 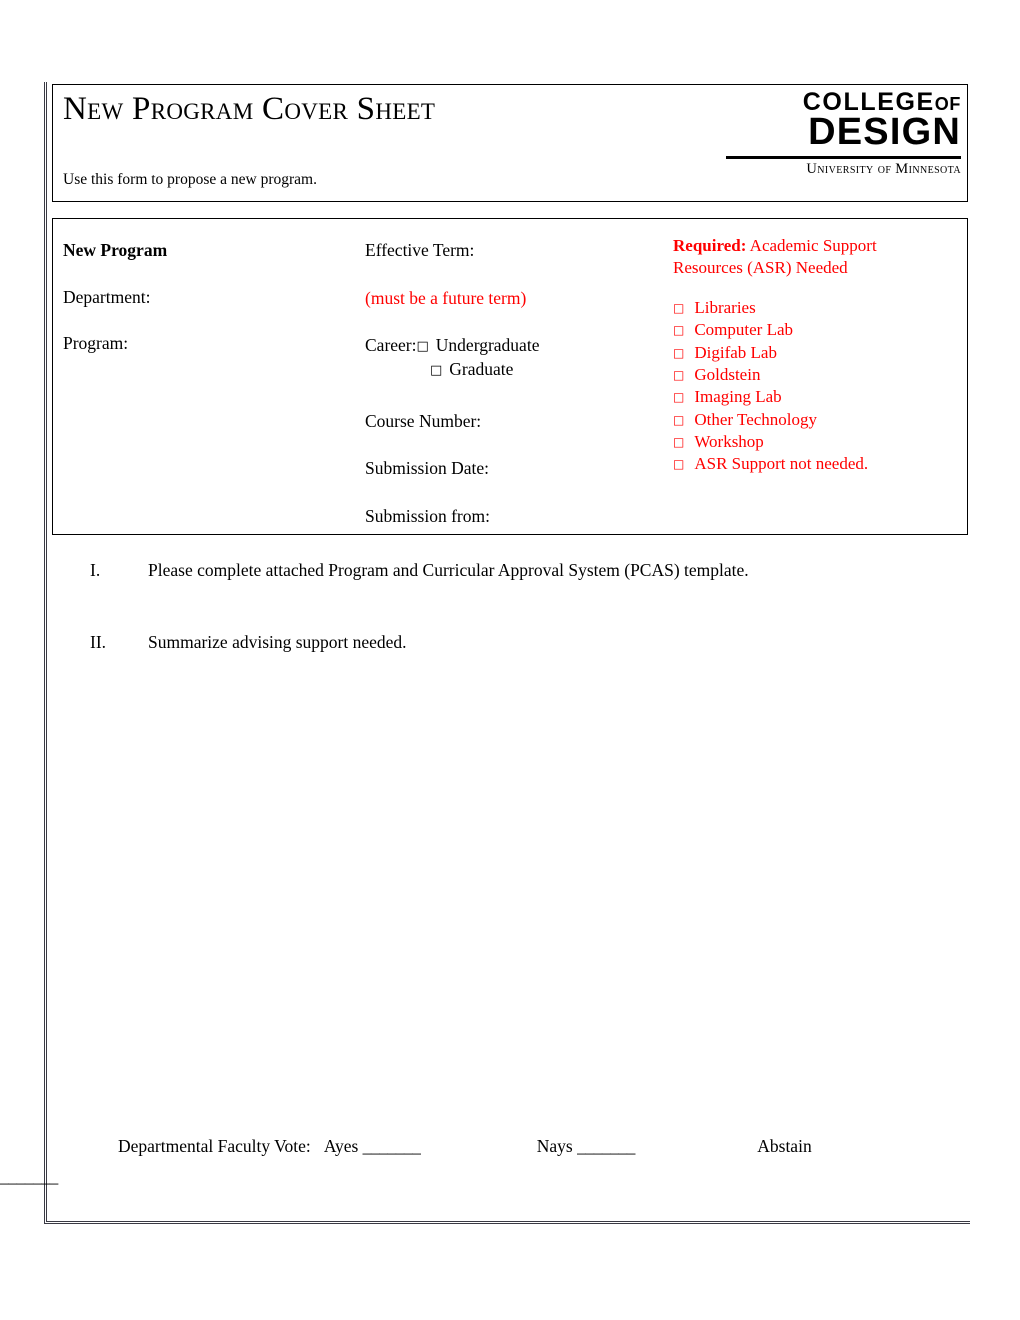 What do you see at coordinates (727, 375) in the screenshot?
I see `asr-item-label: Goldstein` at bounding box center [727, 375].